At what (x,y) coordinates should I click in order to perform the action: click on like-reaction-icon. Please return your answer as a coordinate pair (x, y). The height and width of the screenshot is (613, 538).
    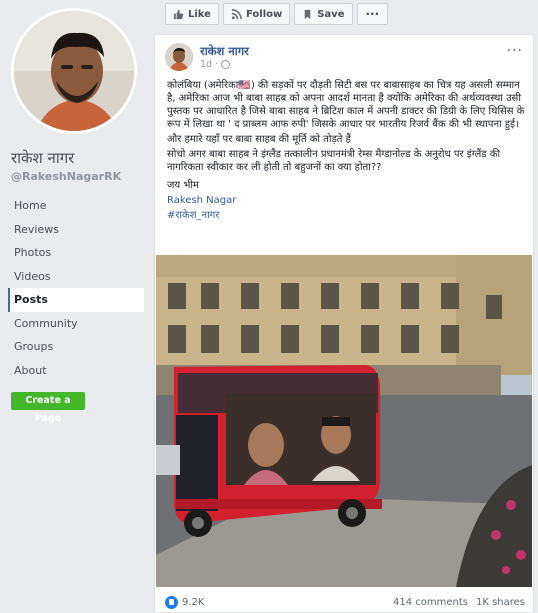
    Looking at the image, I should click on (171, 602).